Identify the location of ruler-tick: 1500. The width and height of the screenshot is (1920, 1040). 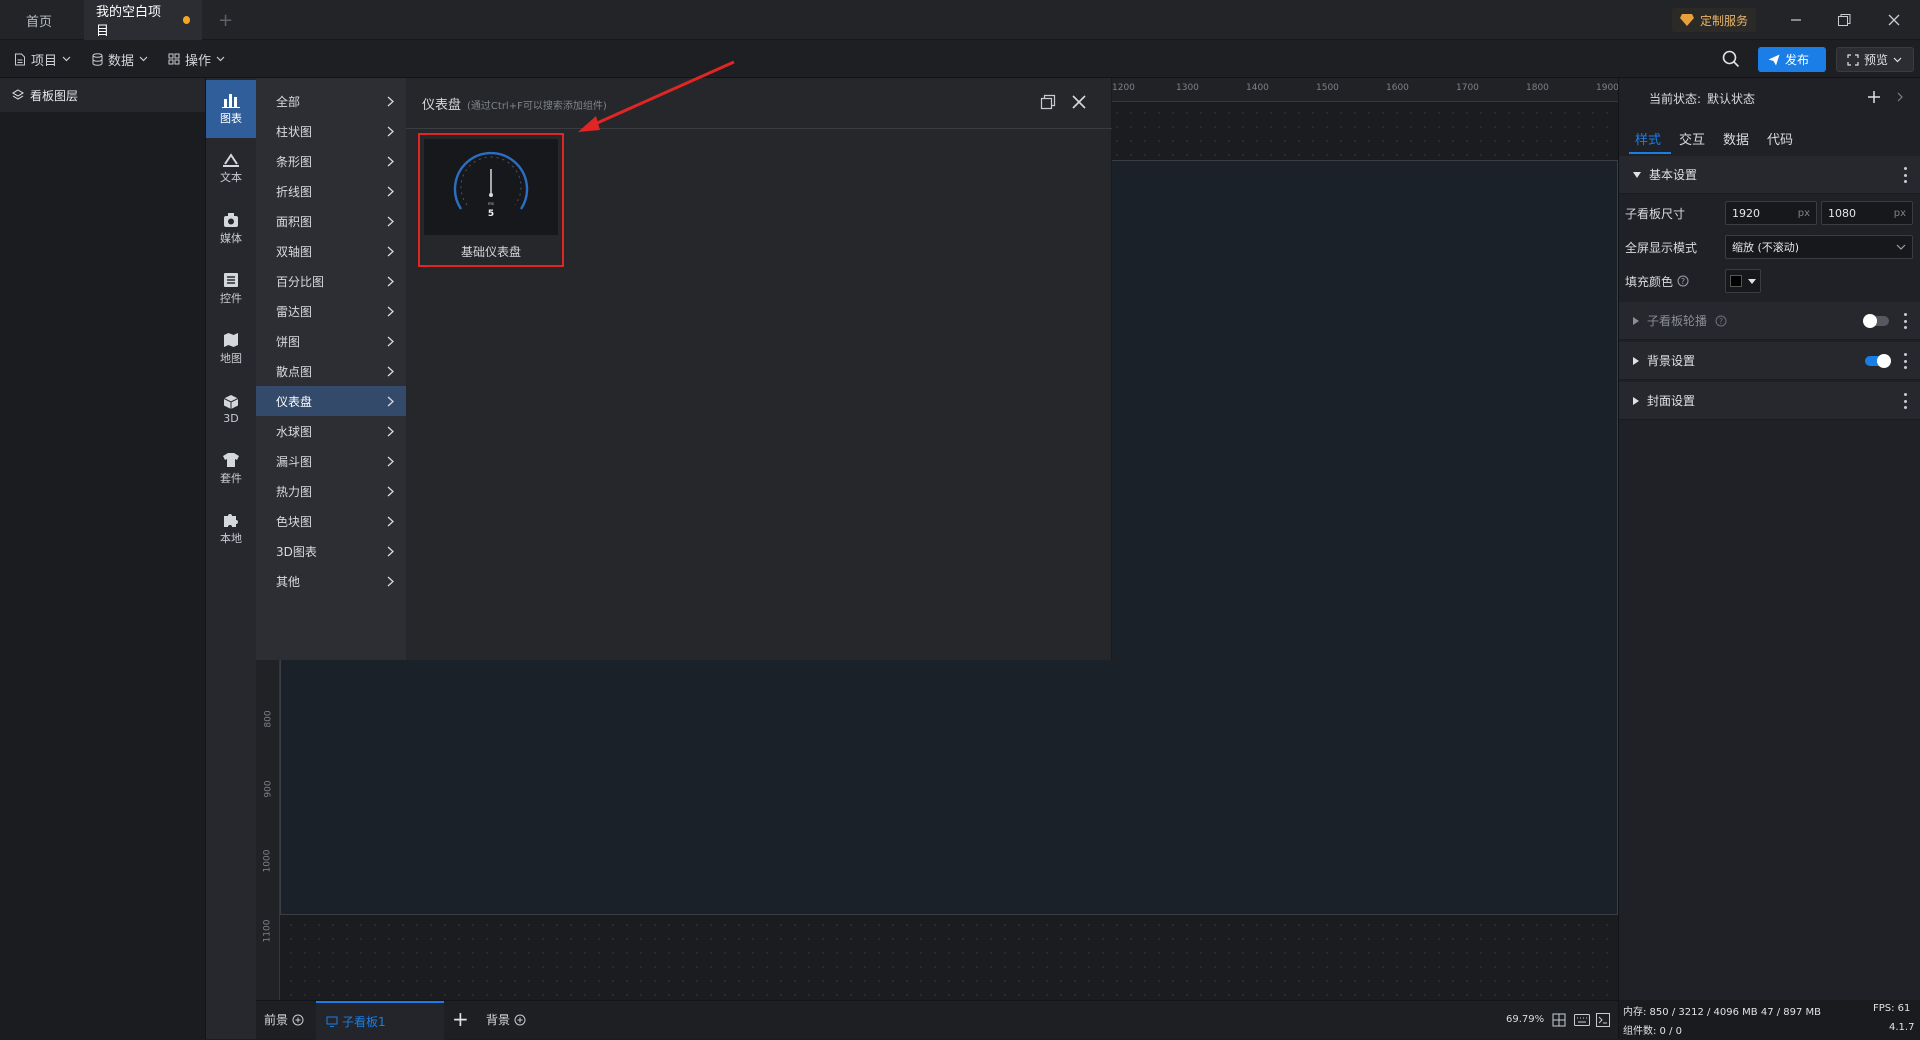
(1327, 88).